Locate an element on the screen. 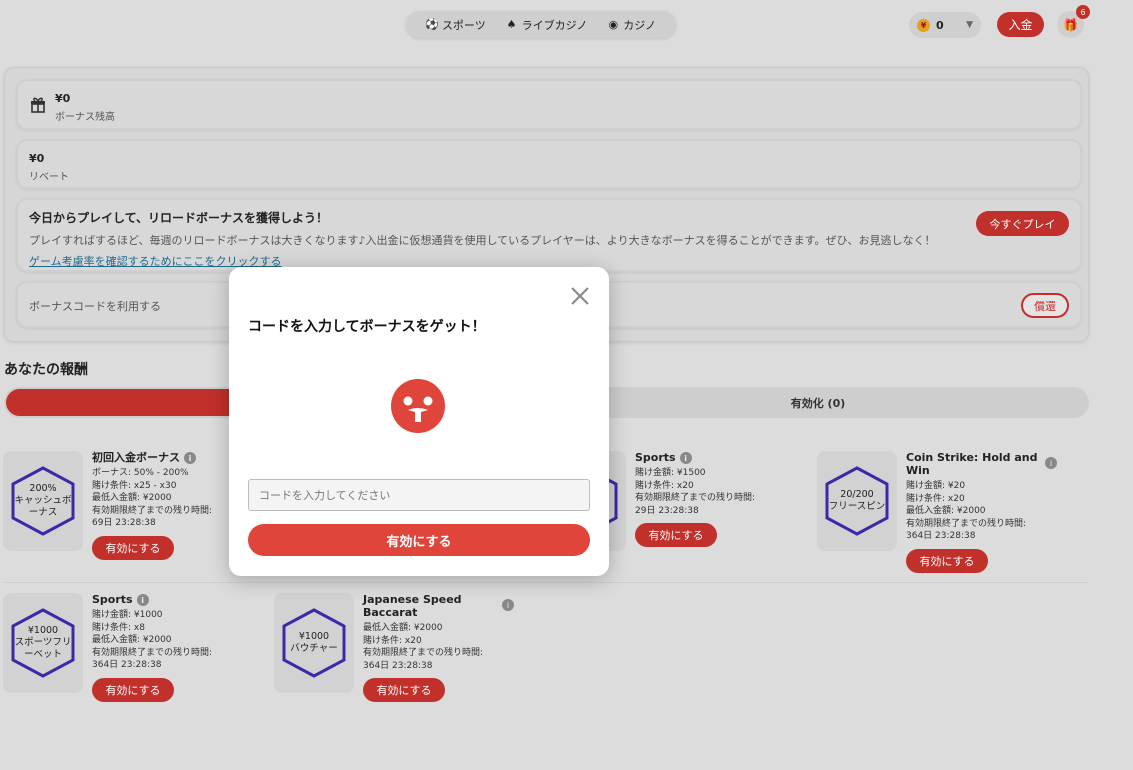  bonus-code-input is located at coordinates (419, 495).